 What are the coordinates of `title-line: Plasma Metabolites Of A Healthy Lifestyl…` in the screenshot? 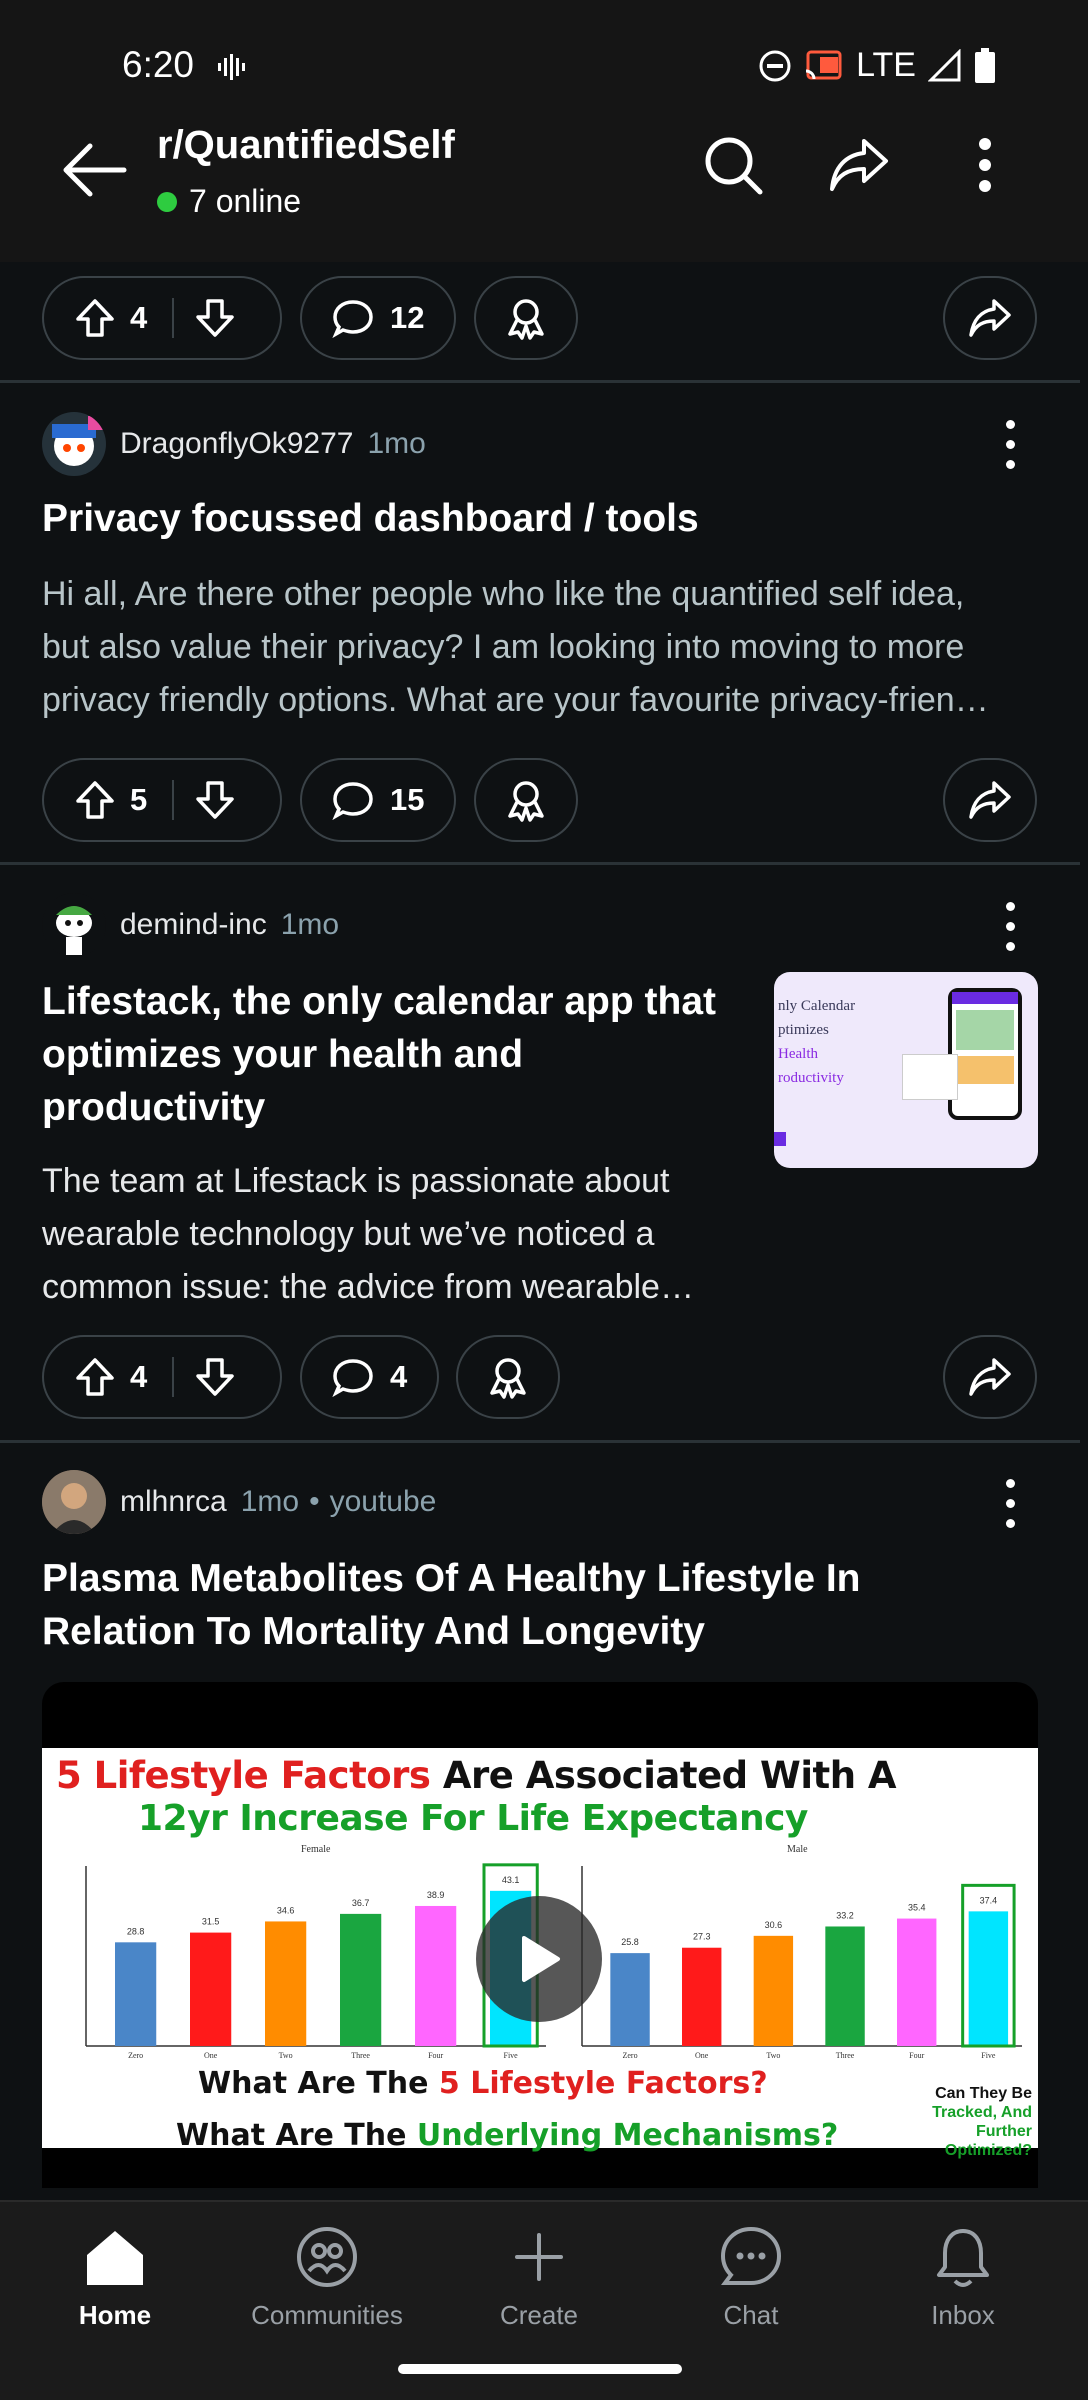 It's located at (451, 1578).